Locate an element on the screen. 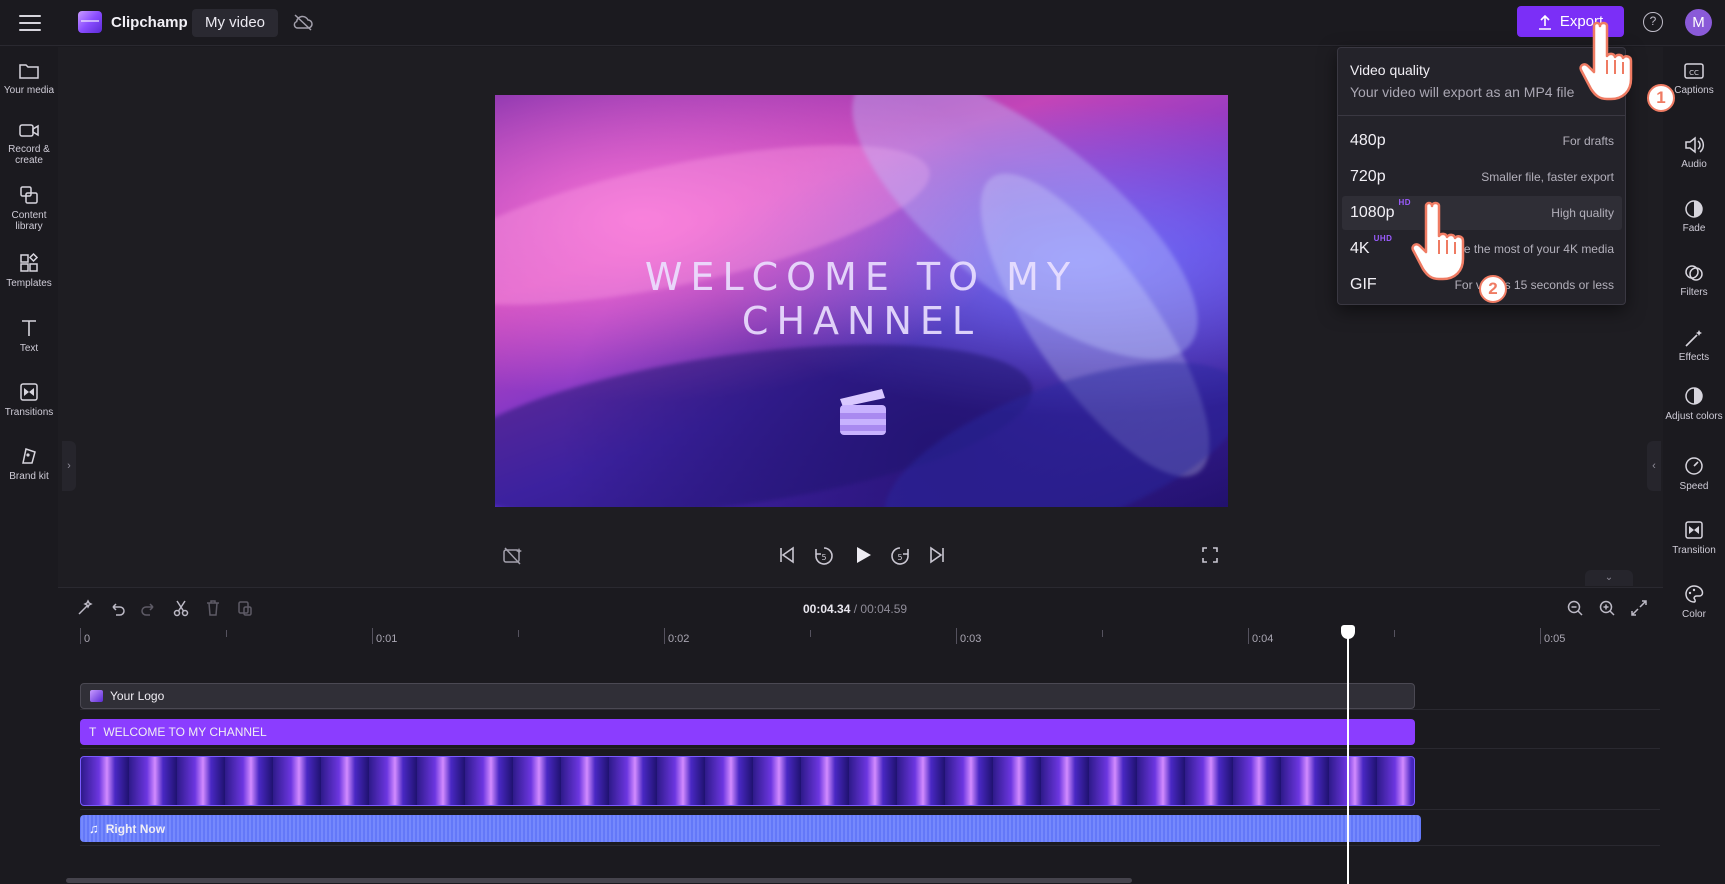 This screenshot has height=884, width=1725. timecode: 00:04.34 / 00:04.59 is located at coordinates (855, 609).